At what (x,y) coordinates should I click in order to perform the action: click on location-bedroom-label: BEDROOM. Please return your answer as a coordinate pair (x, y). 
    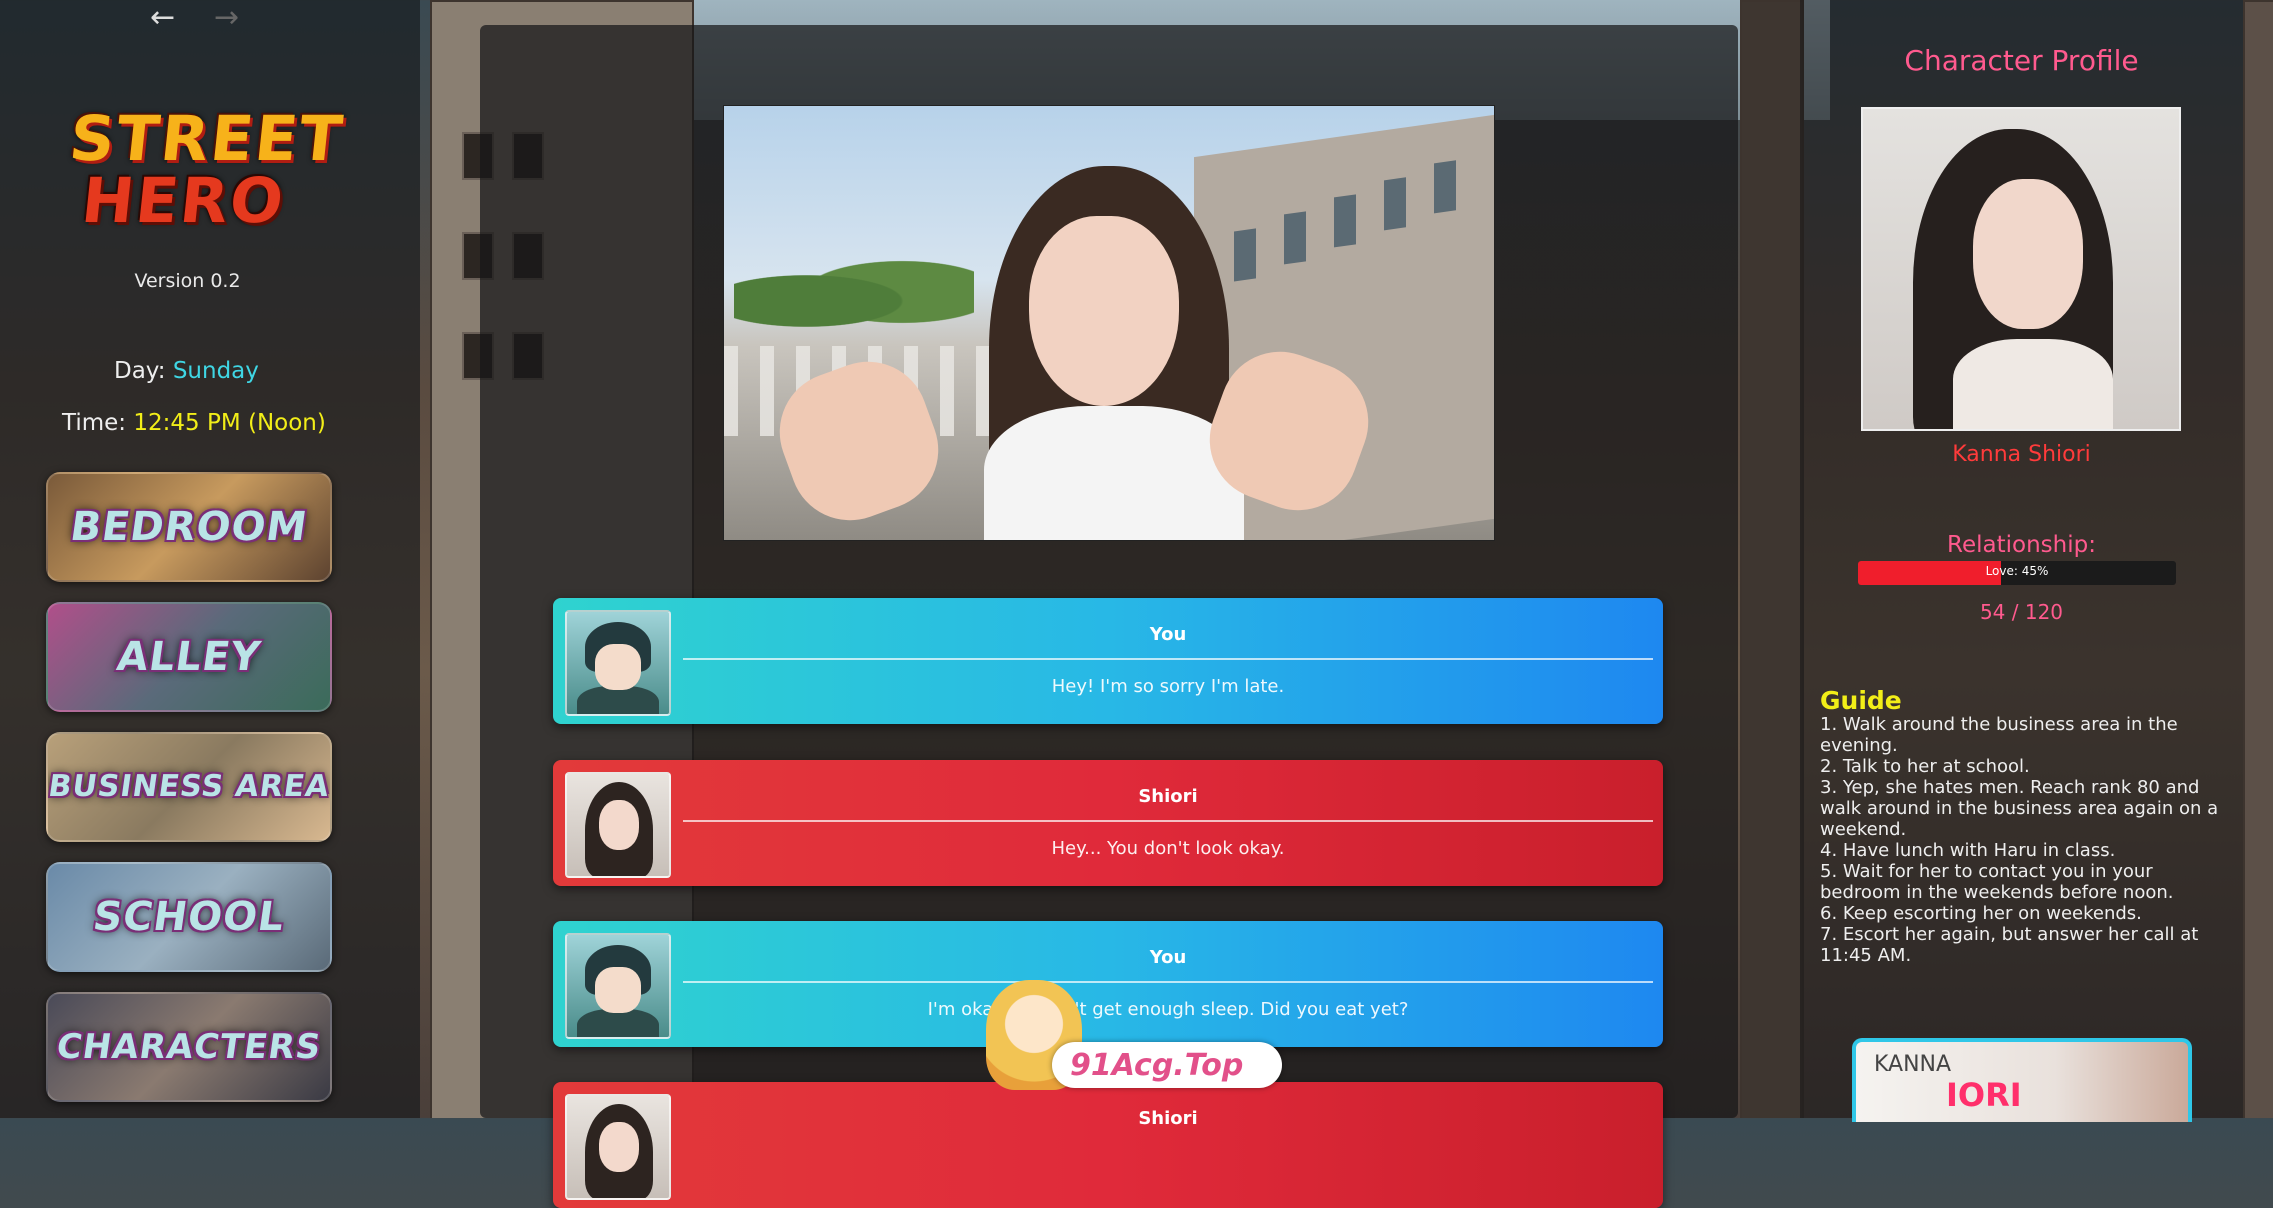
    Looking at the image, I should click on (189, 527).